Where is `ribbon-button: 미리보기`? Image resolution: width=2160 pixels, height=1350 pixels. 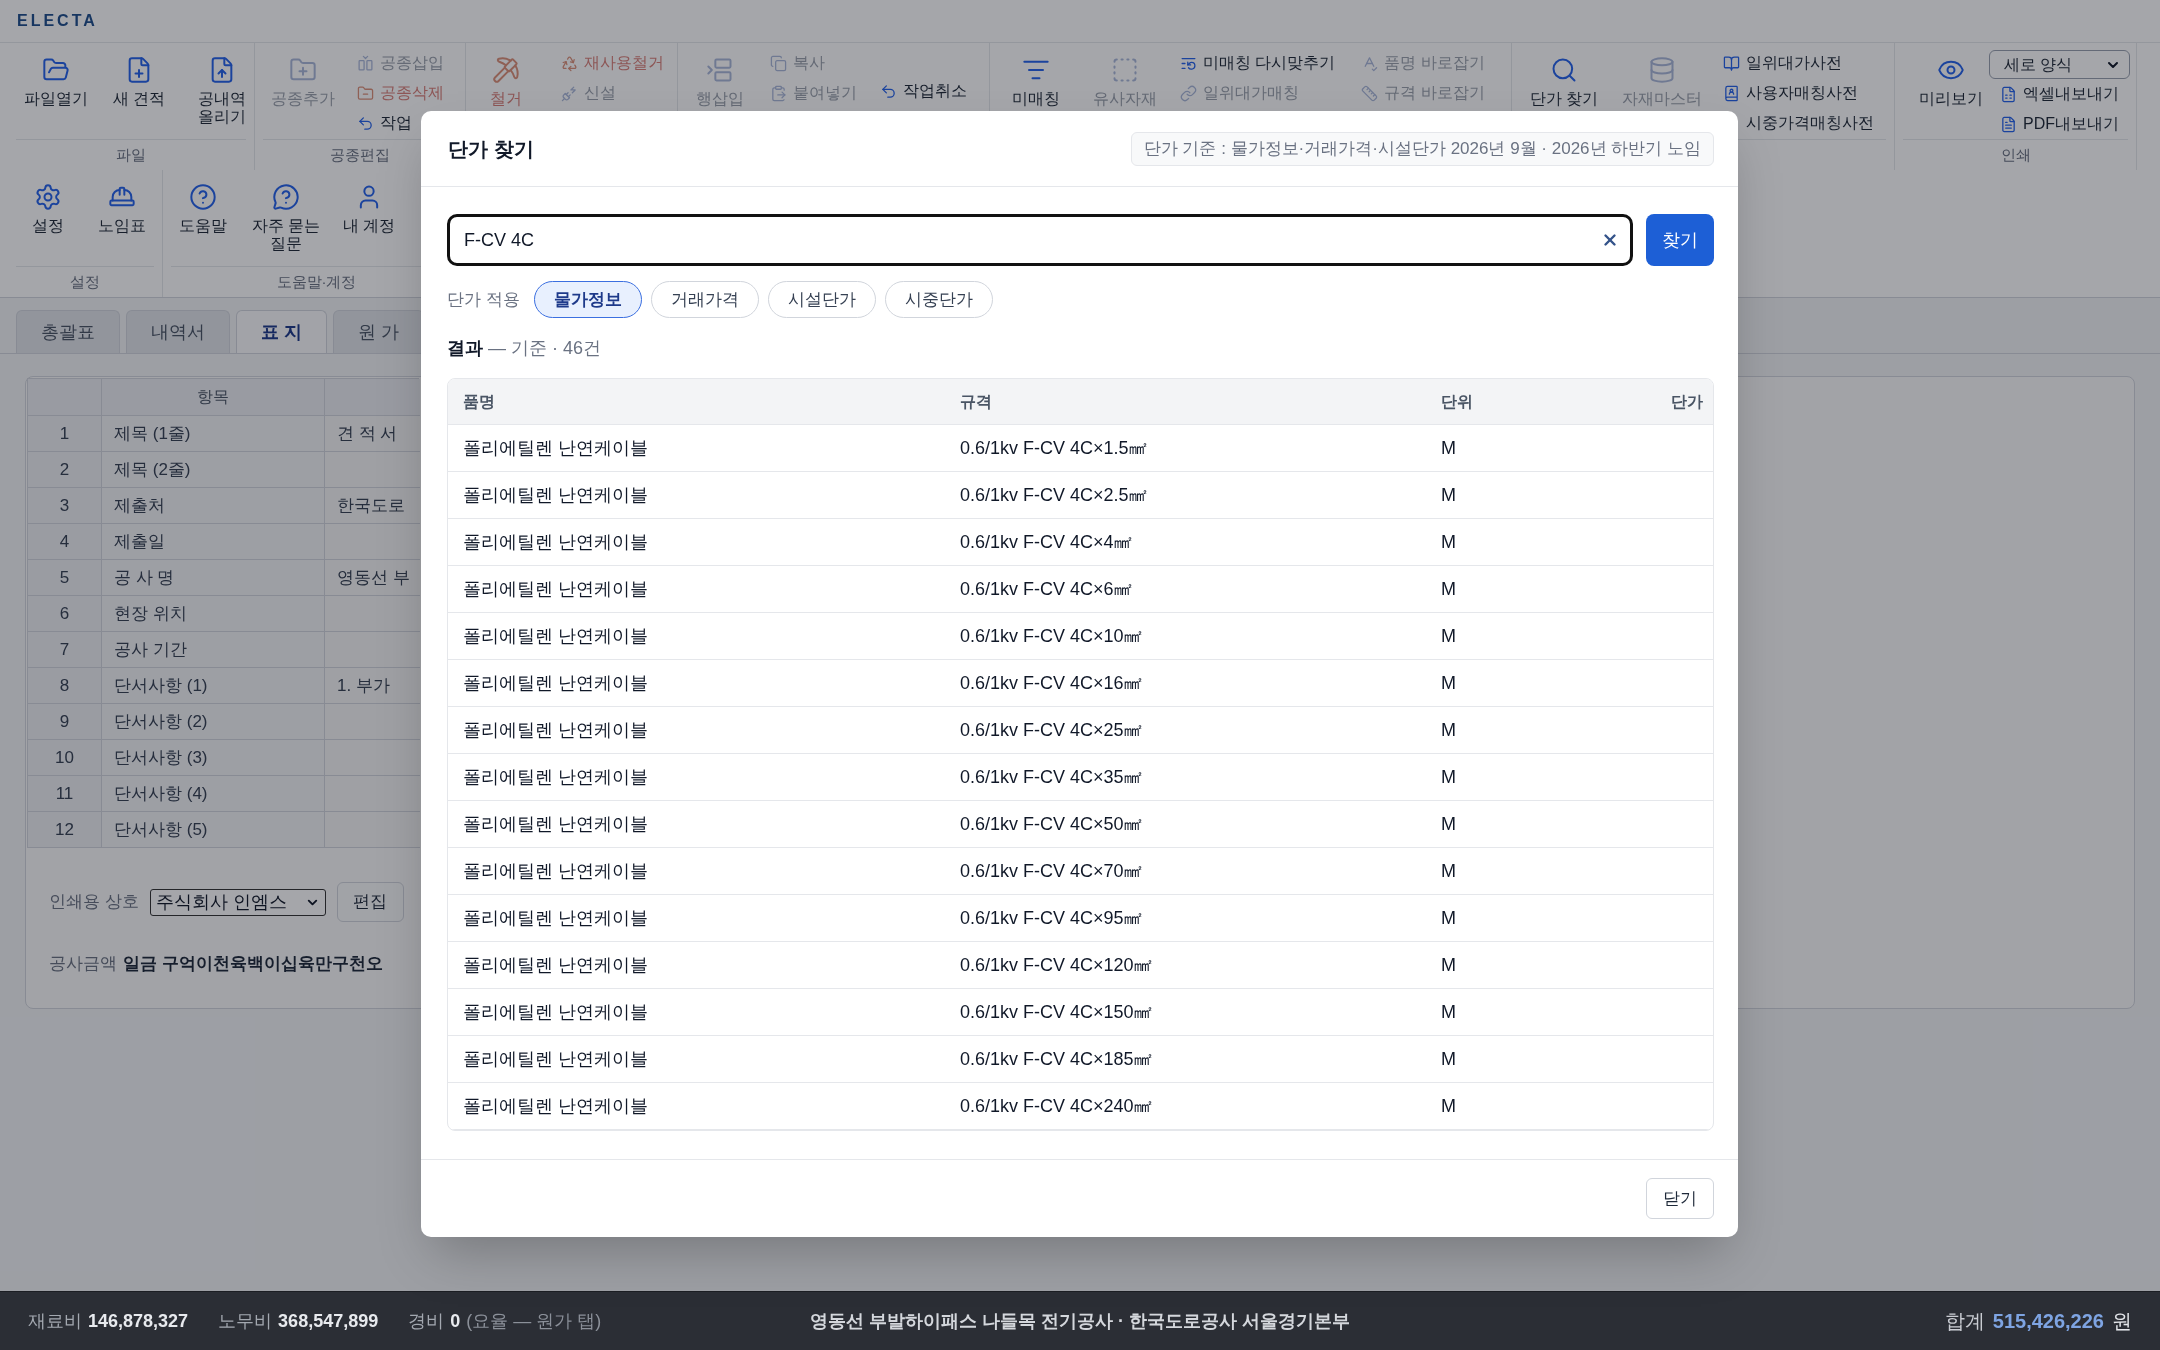 ribbon-button: 미리보기 is located at coordinates (1951, 75).